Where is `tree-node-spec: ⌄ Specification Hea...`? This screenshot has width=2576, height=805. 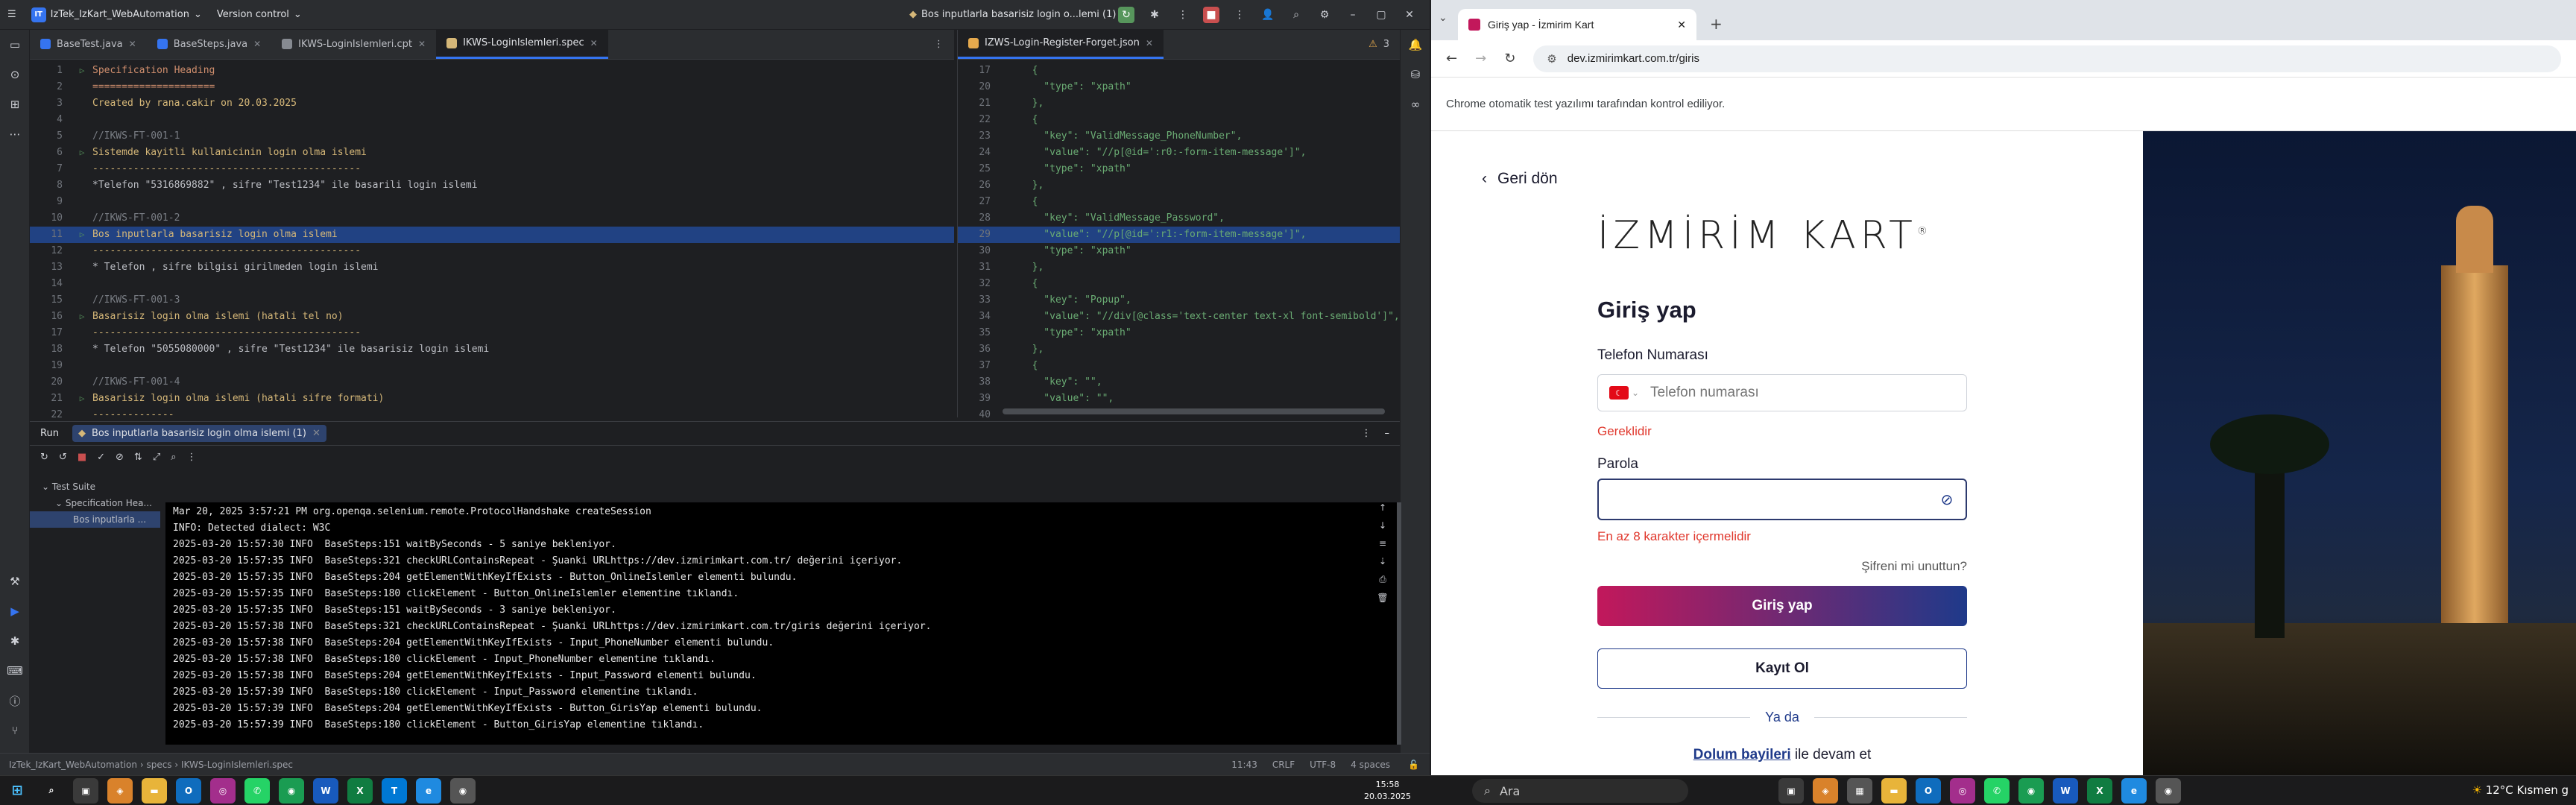
tree-node-spec: ⌄ Specification Hea... is located at coordinates (95, 503).